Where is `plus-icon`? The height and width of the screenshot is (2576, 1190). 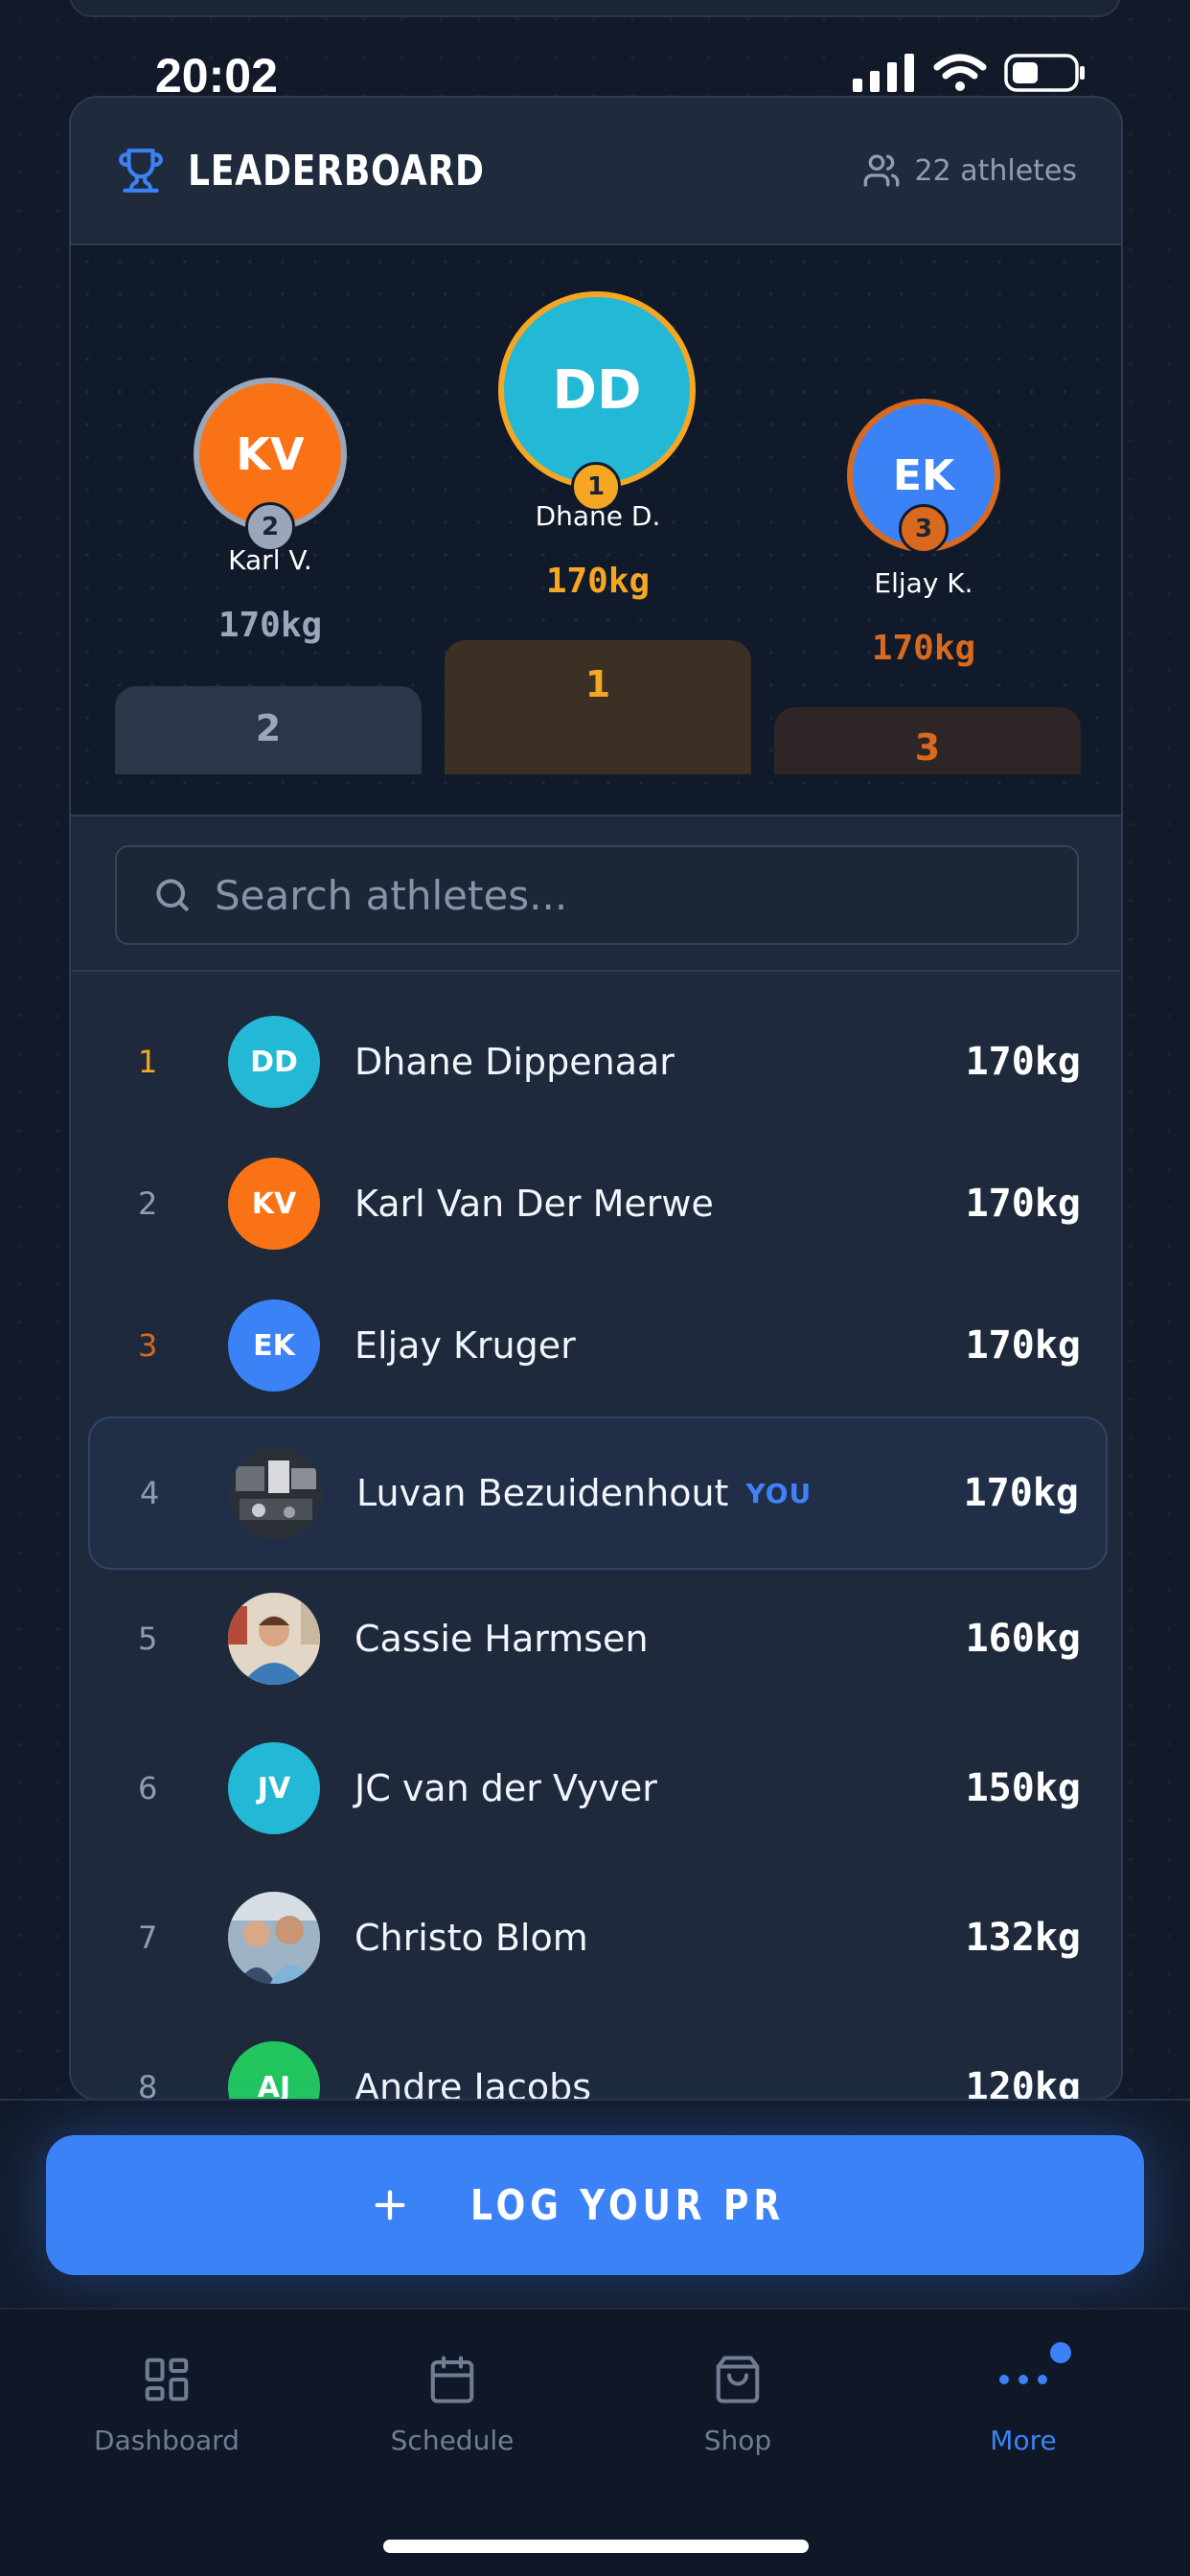
plus-icon is located at coordinates (390, 2205).